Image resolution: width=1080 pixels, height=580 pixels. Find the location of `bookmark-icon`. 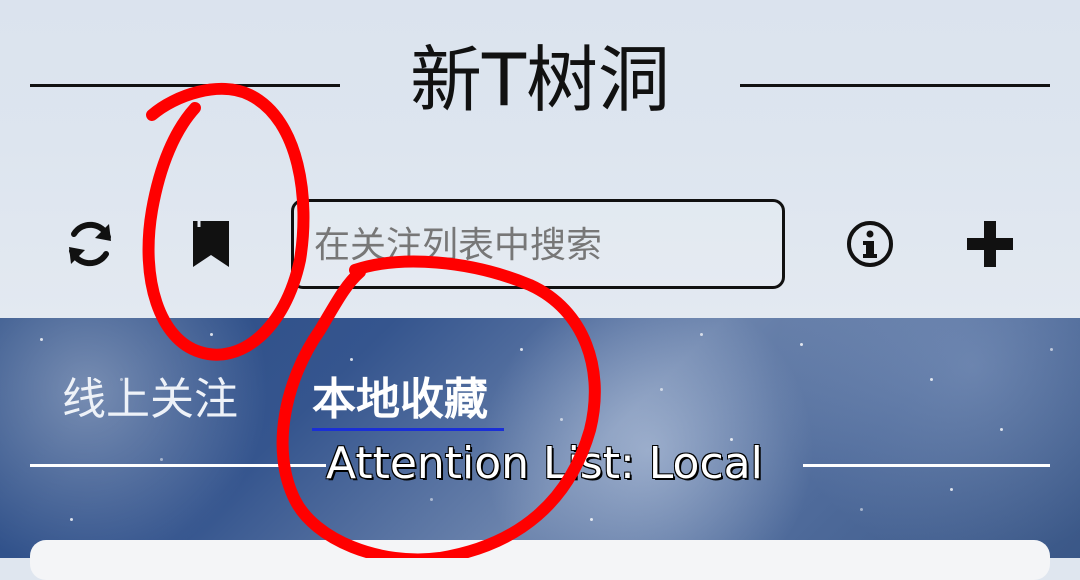

bookmark-icon is located at coordinates (211, 244).